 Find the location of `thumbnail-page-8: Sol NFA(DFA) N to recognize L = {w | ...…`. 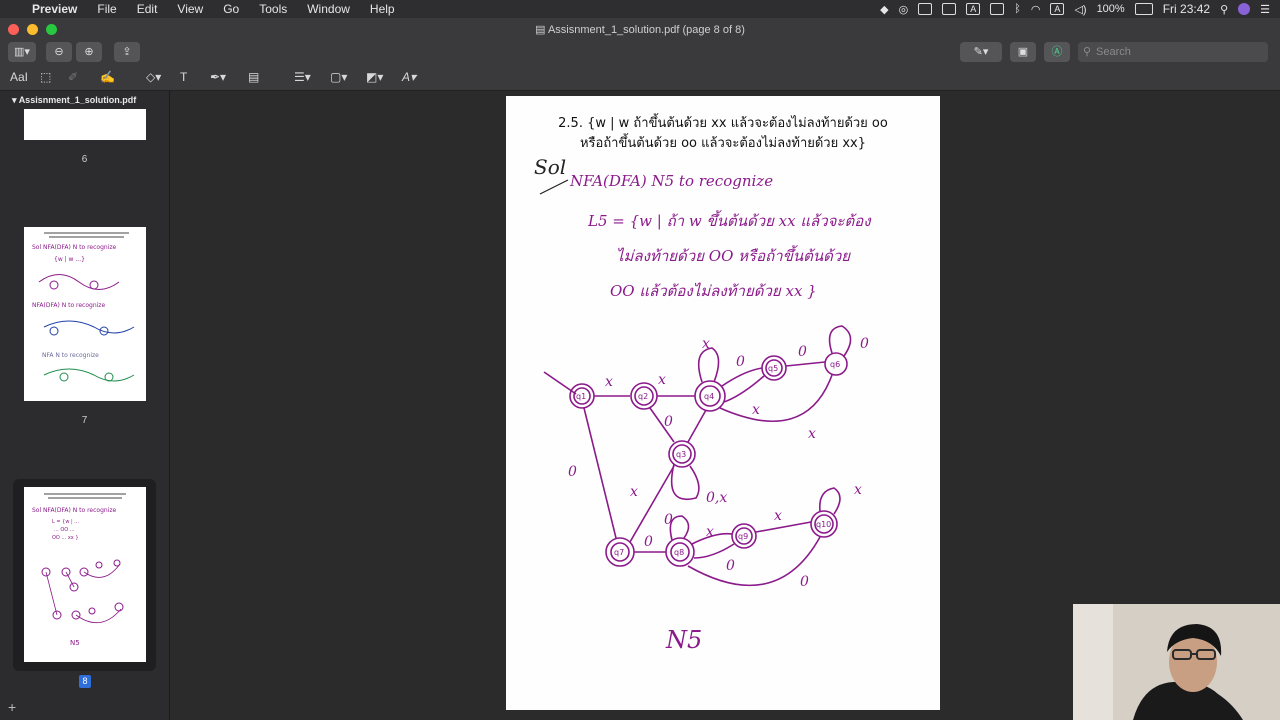

thumbnail-page-8: Sol NFA(DFA) N to recognize L = {w | ...… is located at coordinates (85, 574).